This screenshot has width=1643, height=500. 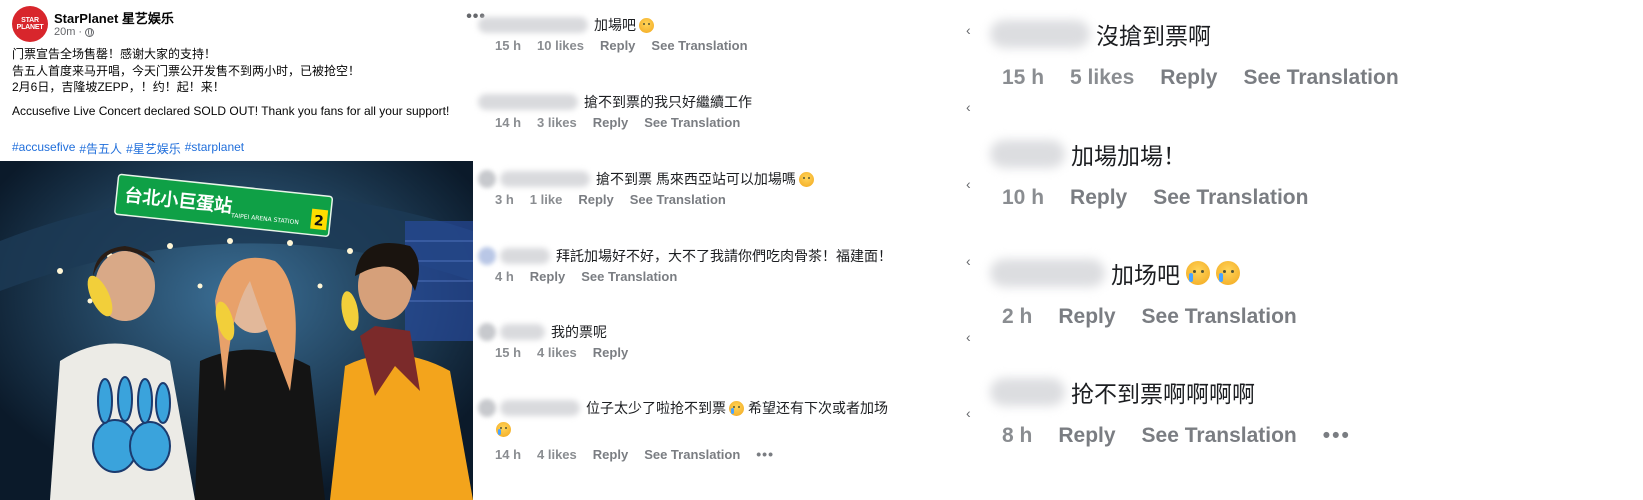 What do you see at coordinates (118, 87) in the screenshot?
I see `post-line: 2月6日，吉隆坡ZEPP，！约！起！来！` at bounding box center [118, 87].